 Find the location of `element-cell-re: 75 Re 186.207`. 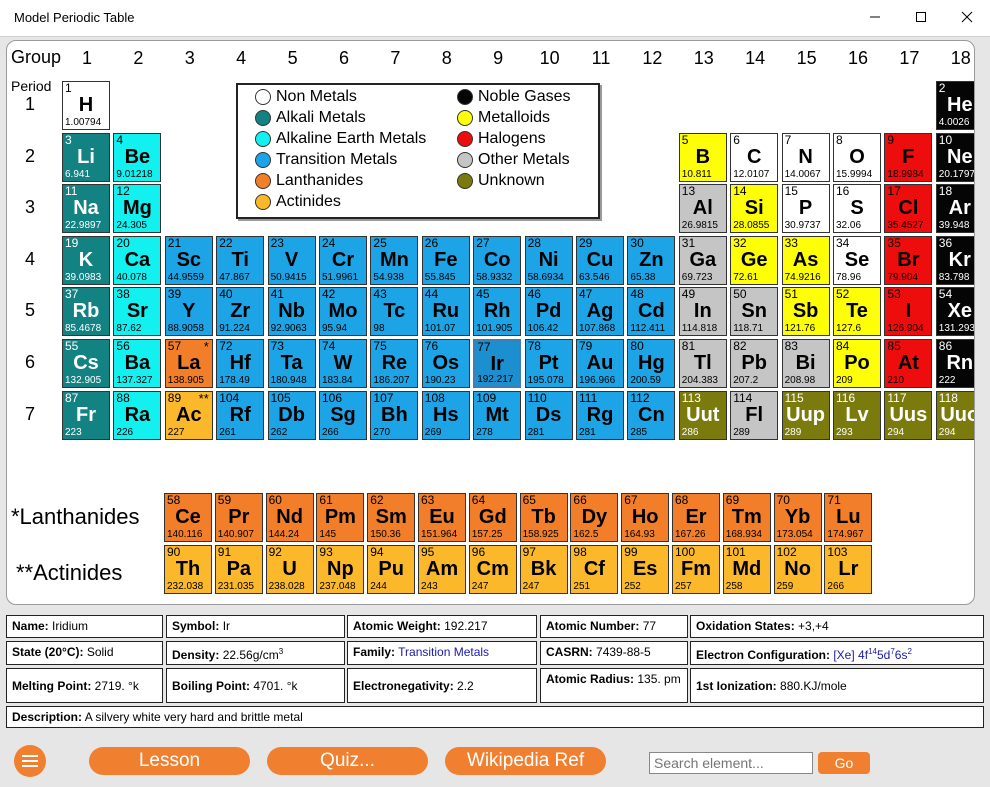

element-cell-re: 75 Re 186.207 is located at coordinates (394, 363).